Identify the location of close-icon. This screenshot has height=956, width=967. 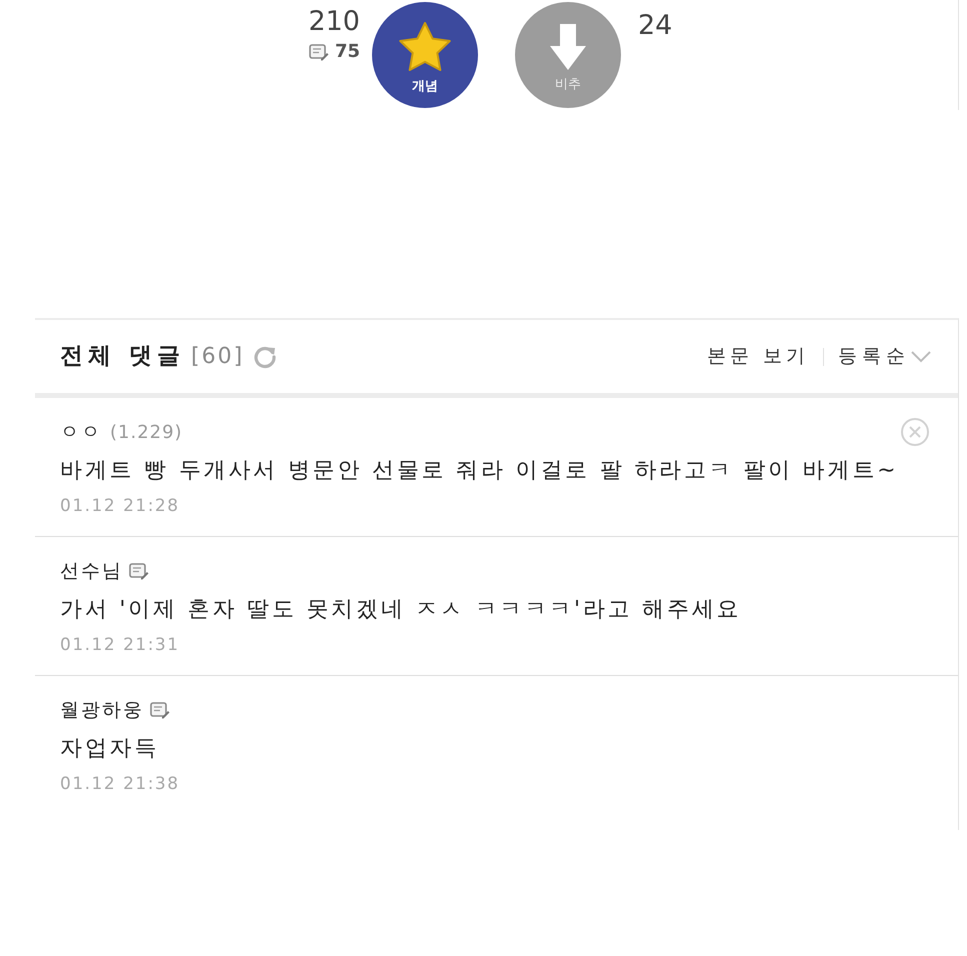
(915, 432).